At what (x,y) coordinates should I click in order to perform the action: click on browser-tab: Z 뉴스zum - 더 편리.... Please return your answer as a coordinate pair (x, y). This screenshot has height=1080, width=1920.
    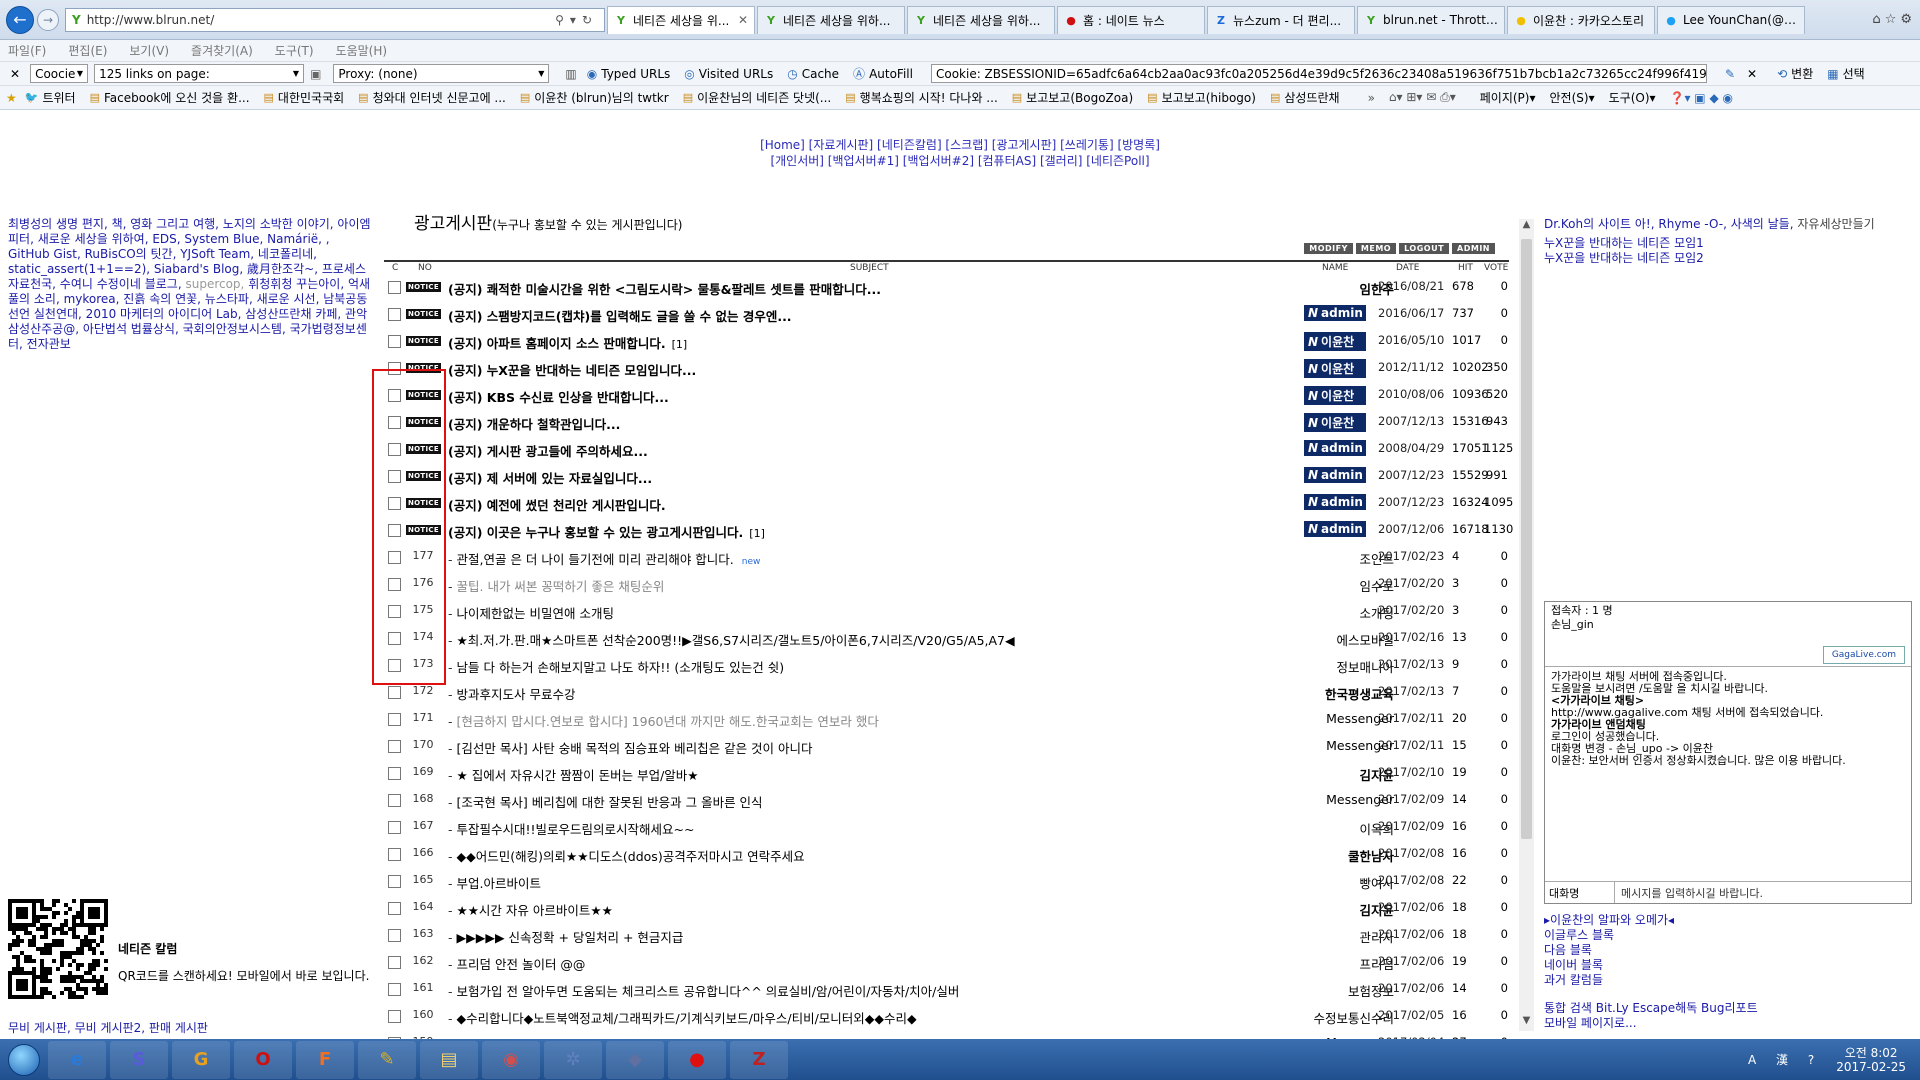
    Looking at the image, I should click on (1281, 19).